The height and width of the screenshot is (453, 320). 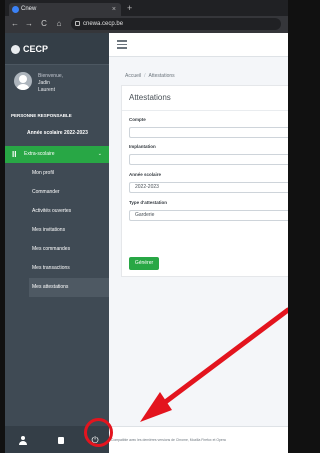 I want to click on user-first-name: Jadin, so click(x=44, y=83).